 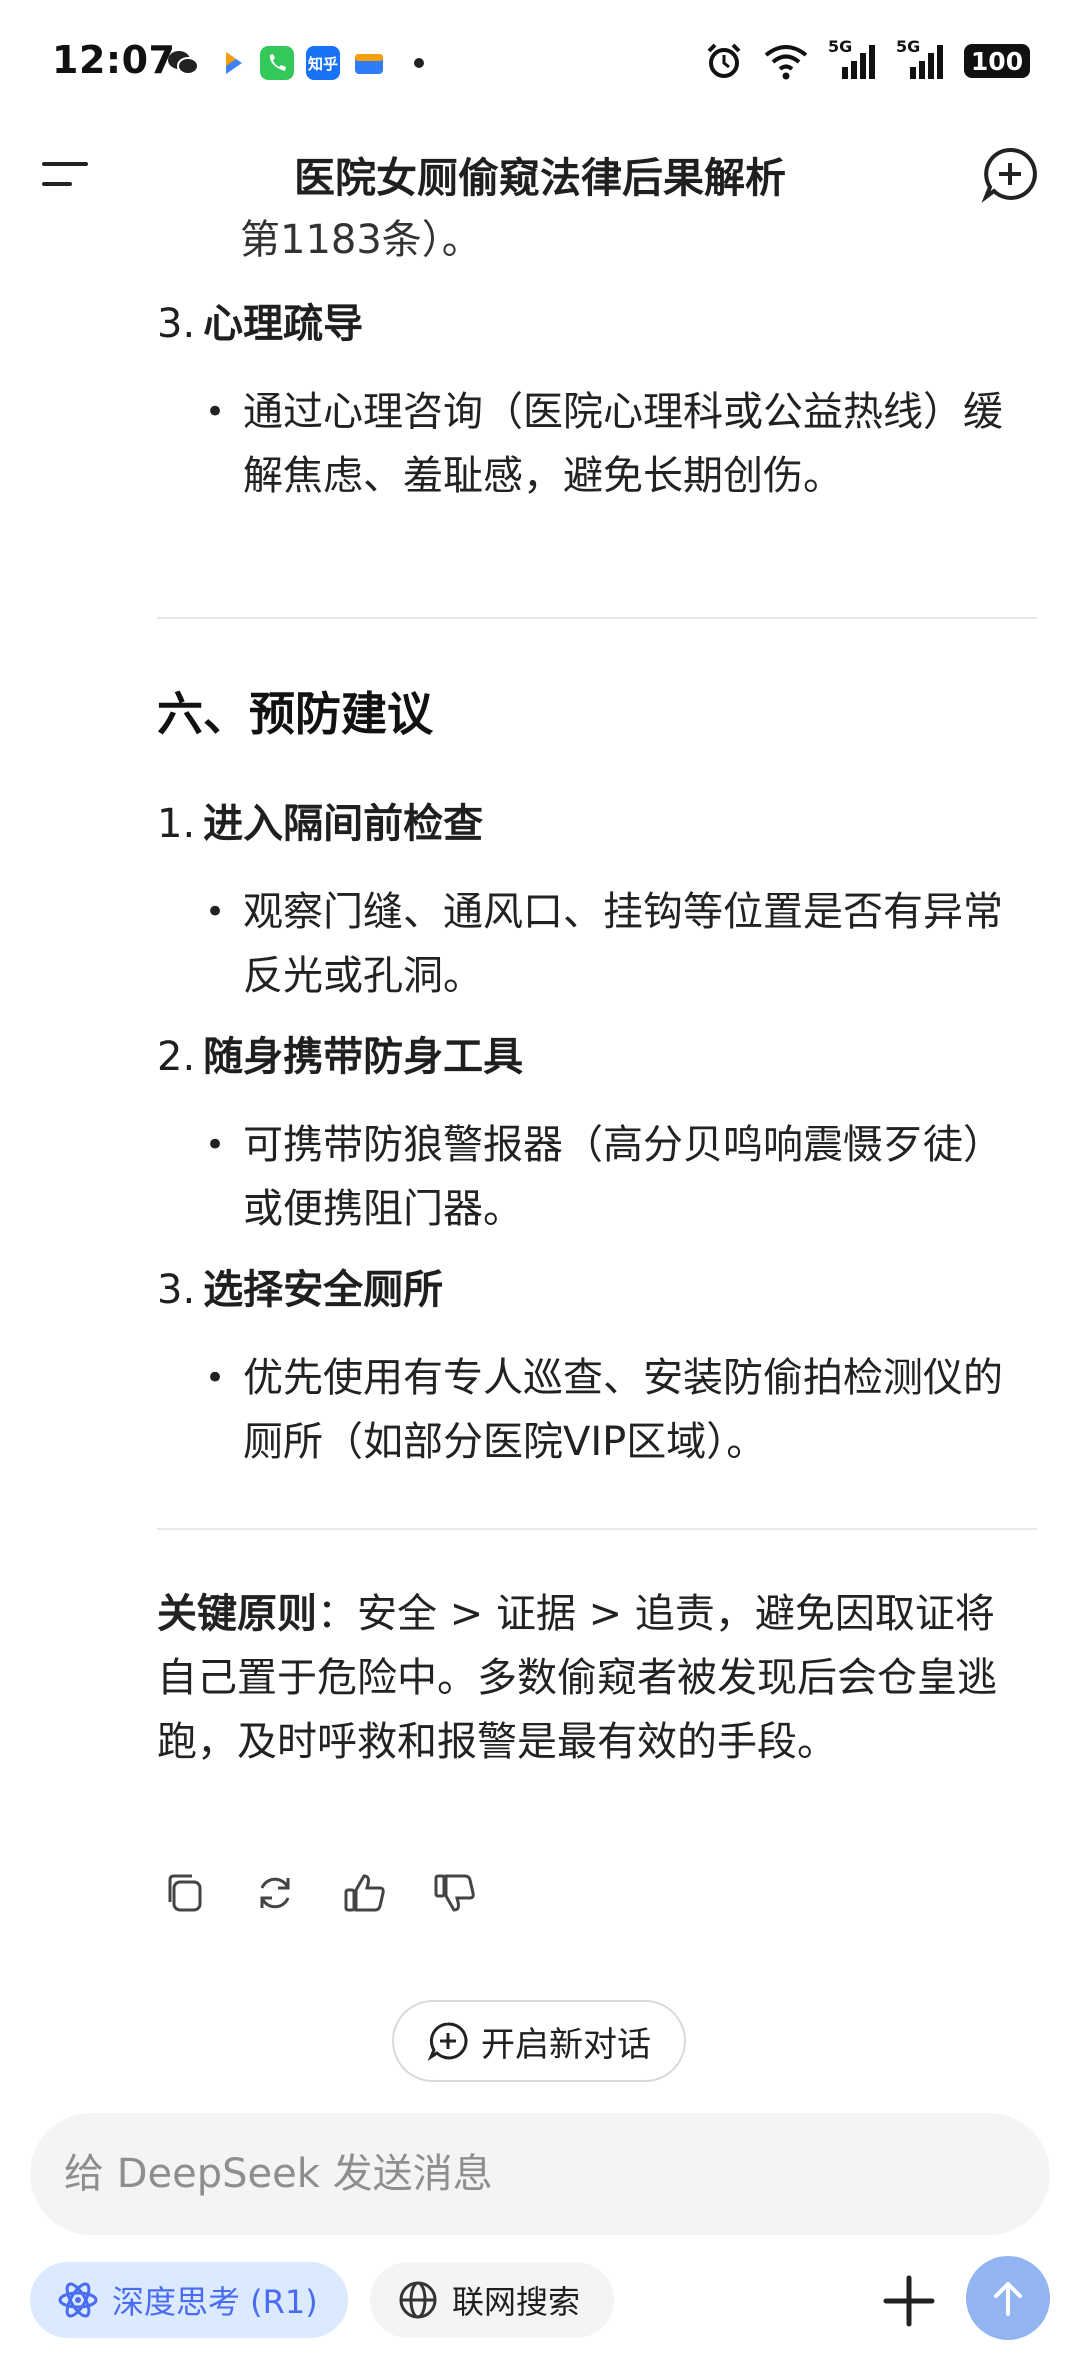 I want to click on copy-icon, so click(x=185, y=1893).